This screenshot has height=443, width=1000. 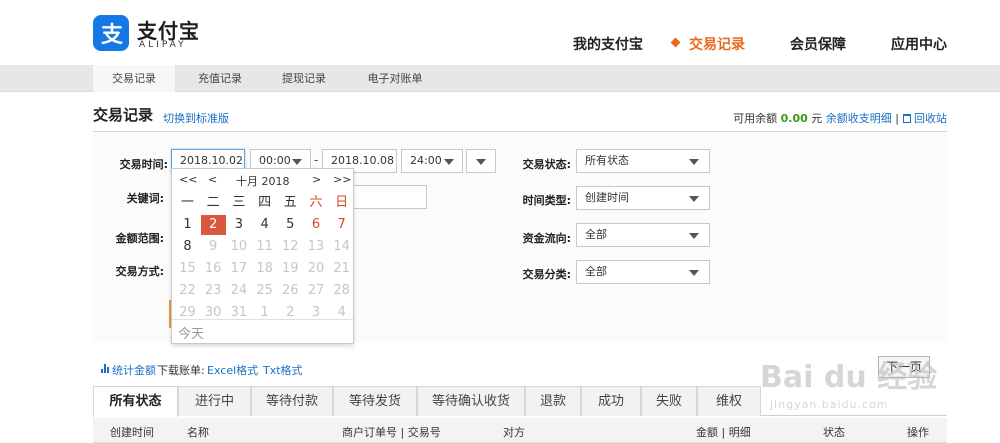 What do you see at coordinates (855, 382) in the screenshot?
I see `baidu-jingyan-watermark: Bai du 经验 jingyan.baidu.com` at bounding box center [855, 382].